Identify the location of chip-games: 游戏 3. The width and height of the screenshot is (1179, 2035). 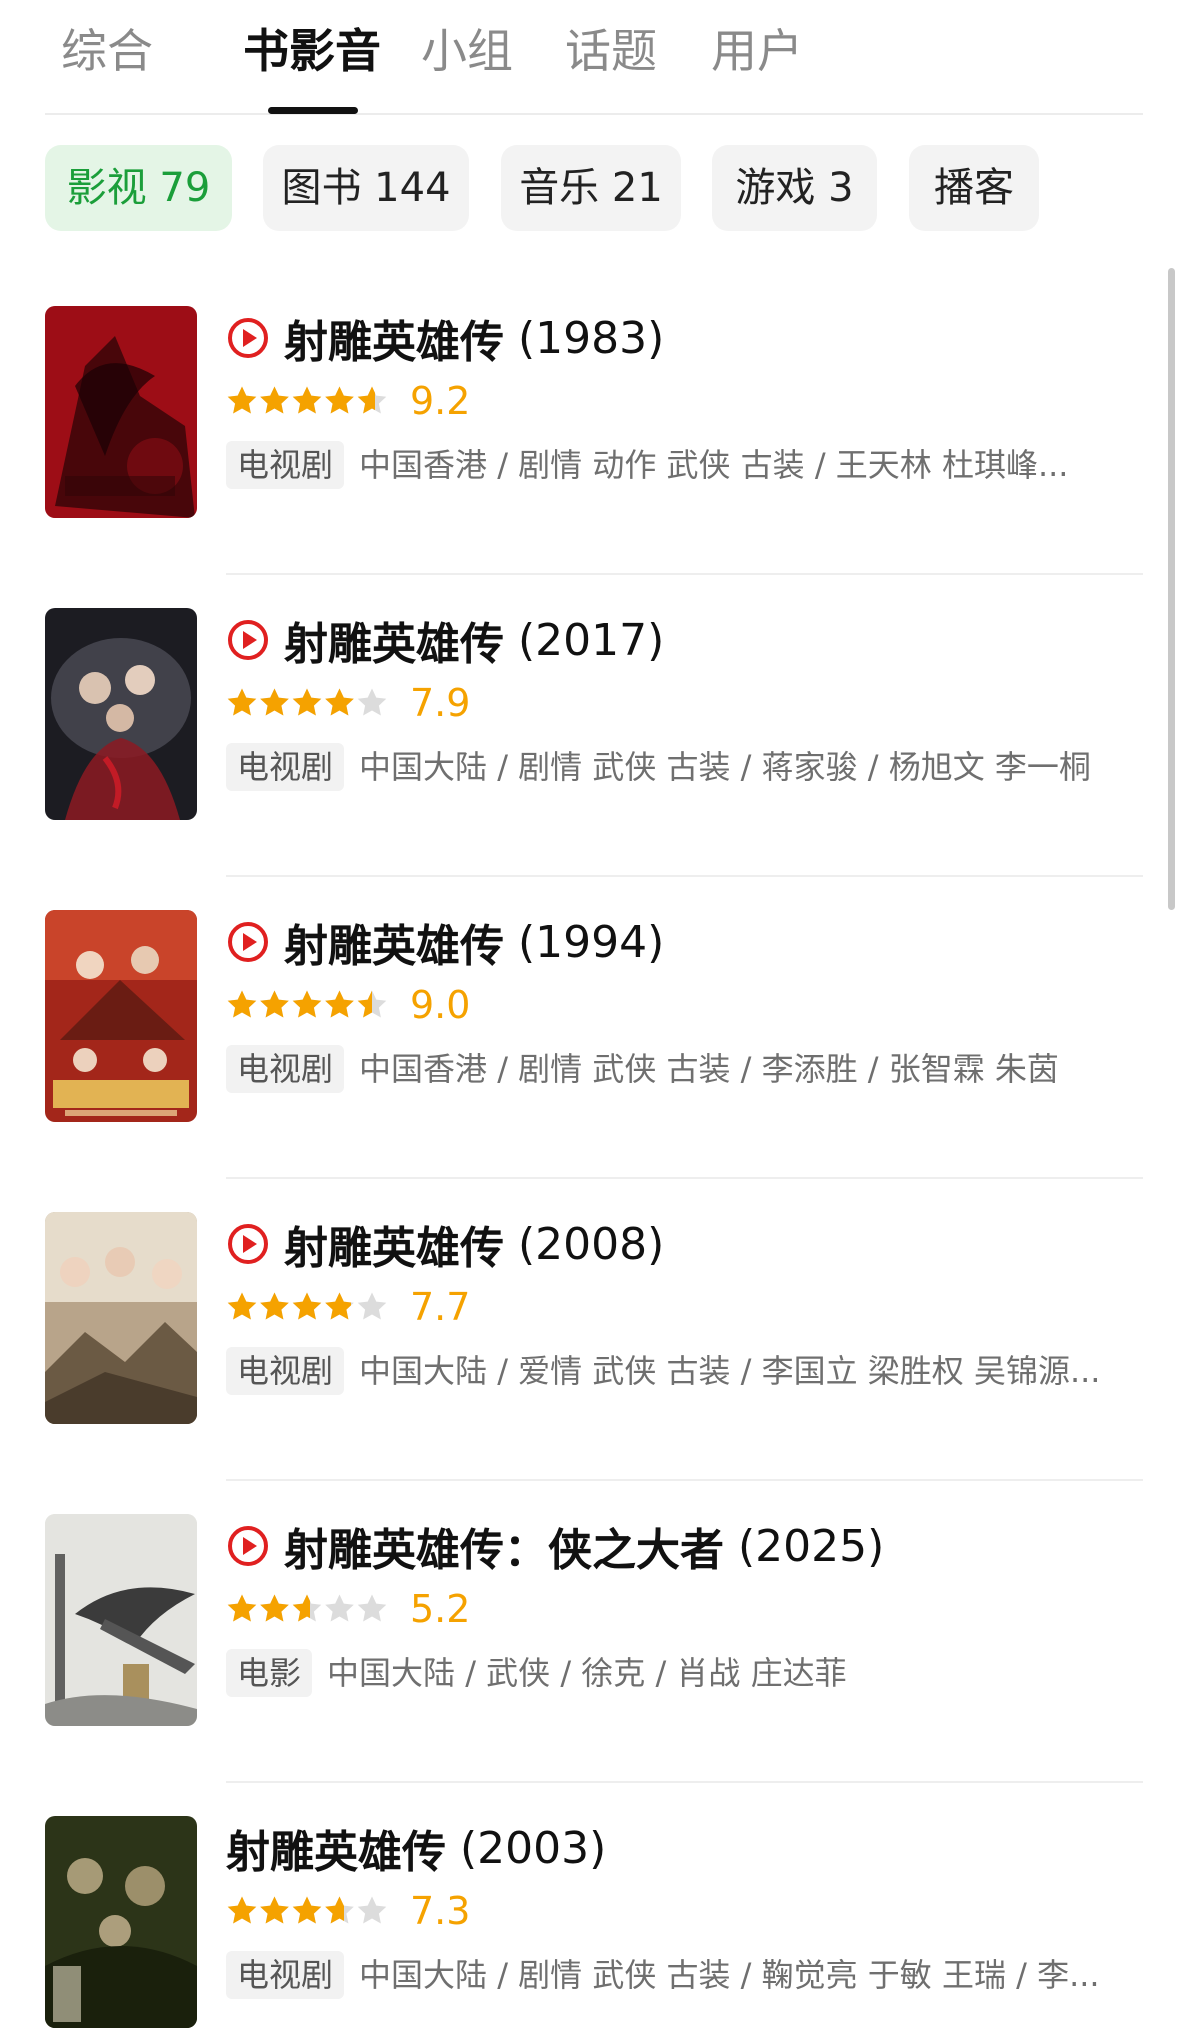
(794, 188).